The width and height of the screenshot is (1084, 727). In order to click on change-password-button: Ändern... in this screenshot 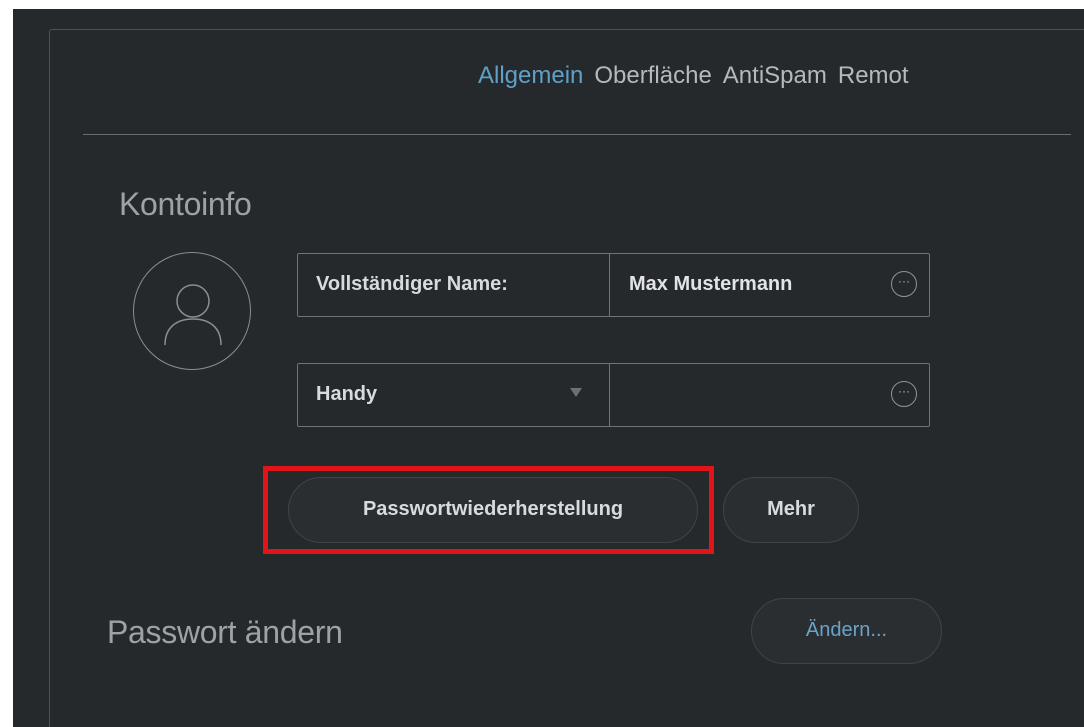, I will do `click(846, 631)`.